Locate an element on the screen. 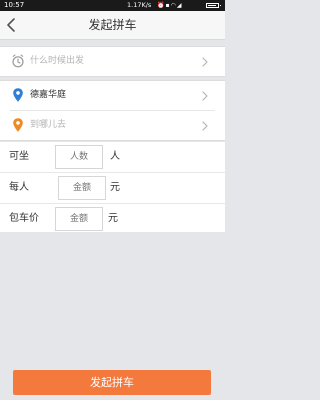 The width and height of the screenshot is (320, 400). origin-value: 德嘉华庭 is located at coordinates (48, 95).